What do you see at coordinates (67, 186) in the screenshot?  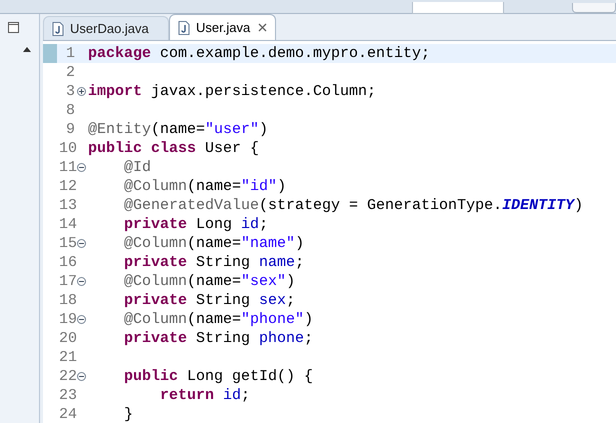 I see `line-number: 12` at bounding box center [67, 186].